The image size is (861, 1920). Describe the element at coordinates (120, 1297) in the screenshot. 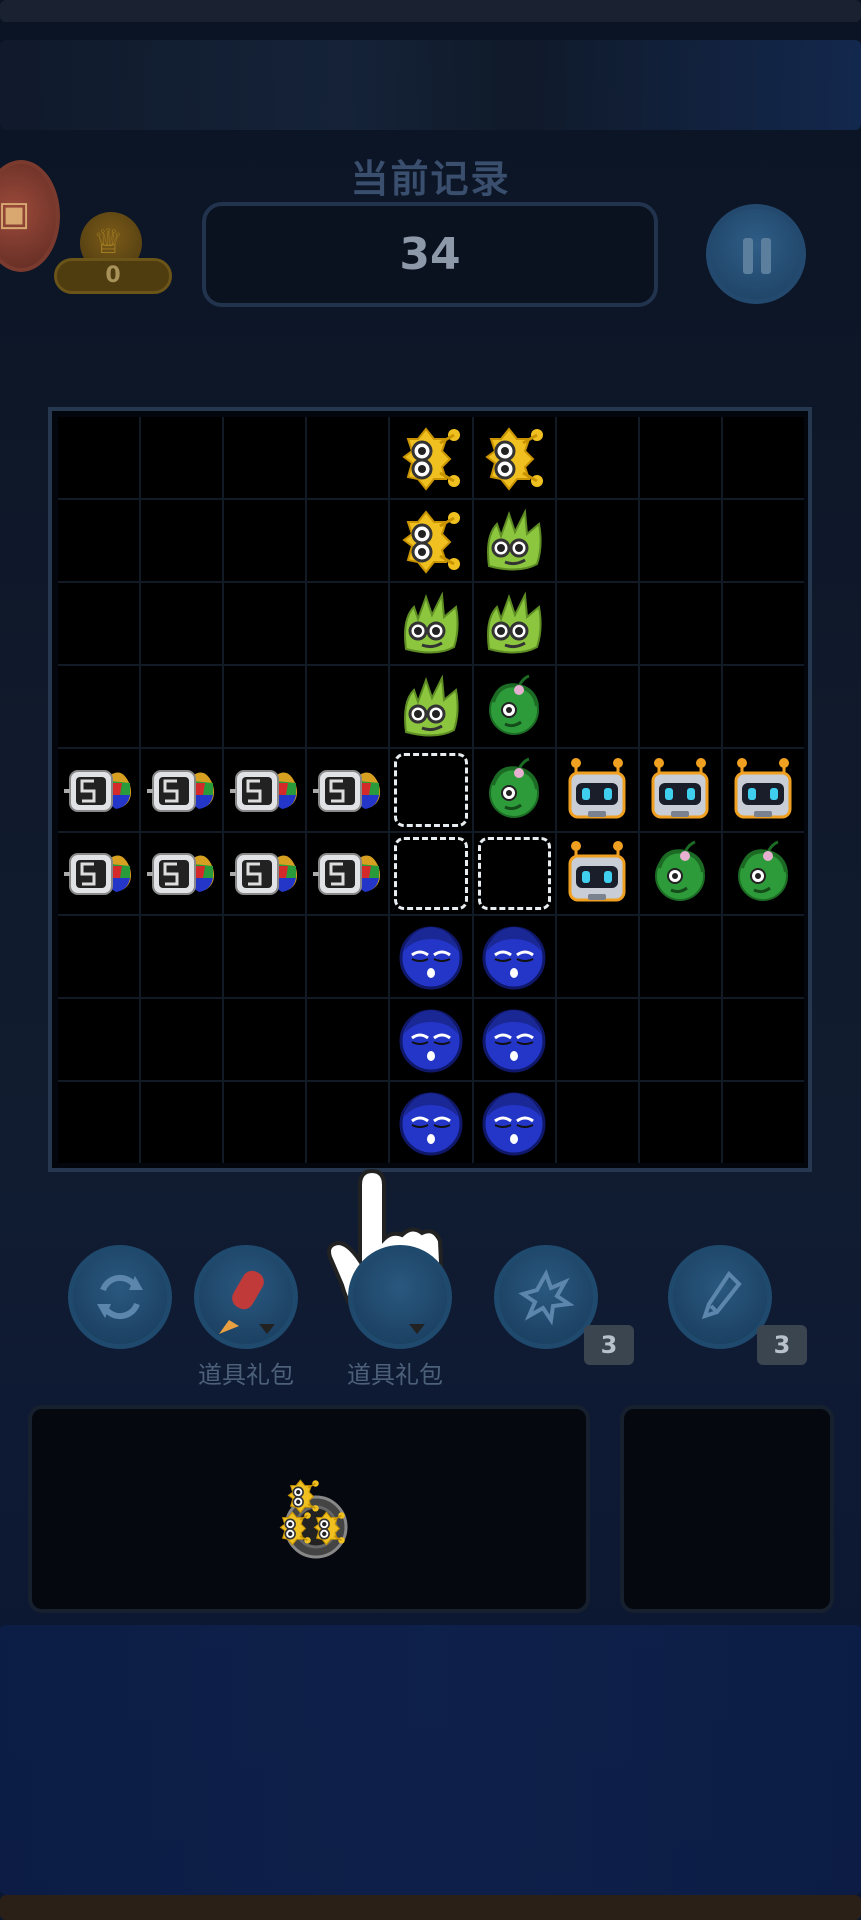

I see `refresh-tool-button` at that location.